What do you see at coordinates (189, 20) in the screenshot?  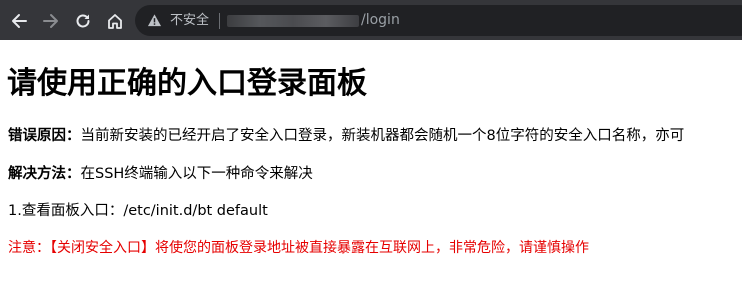 I see `security-status-label: 不安全` at bounding box center [189, 20].